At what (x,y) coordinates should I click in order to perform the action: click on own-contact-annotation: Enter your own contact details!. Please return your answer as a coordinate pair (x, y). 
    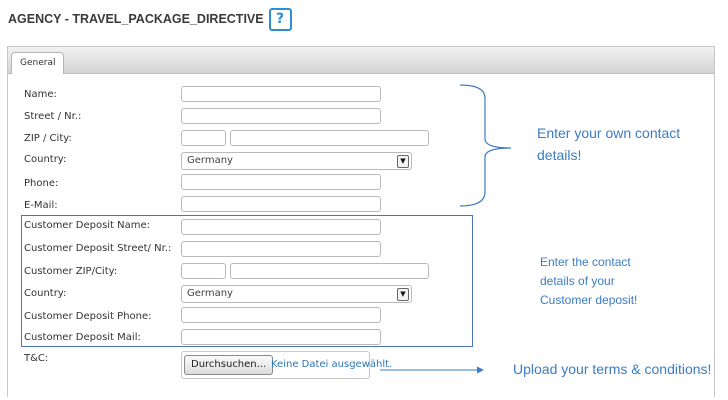
    Looking at the image, I should click on (608, 144).